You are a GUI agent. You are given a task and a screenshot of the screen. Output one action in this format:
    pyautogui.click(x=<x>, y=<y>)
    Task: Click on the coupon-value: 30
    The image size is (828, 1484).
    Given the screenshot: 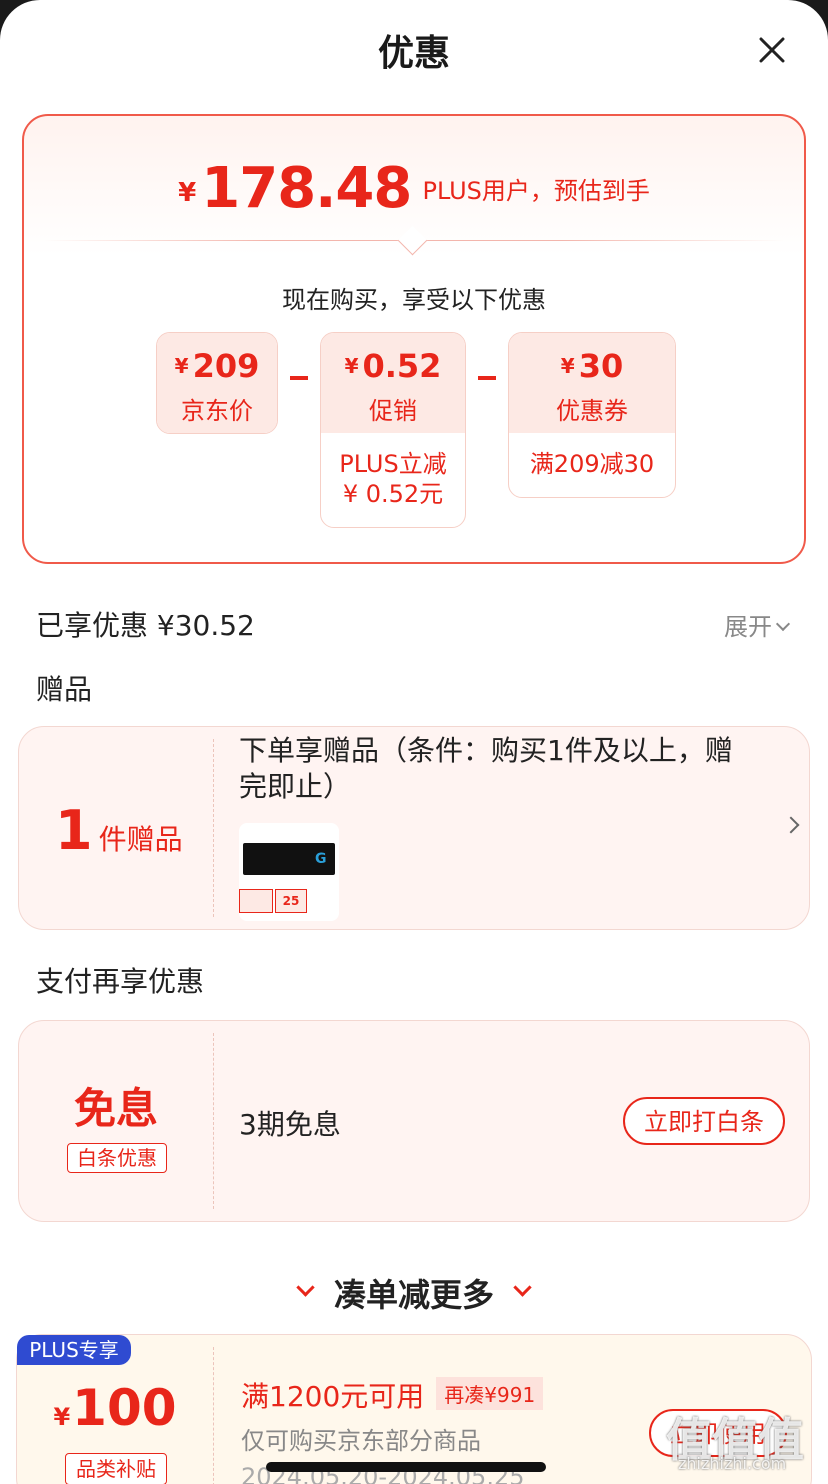 What is the action you would take?
    pyautogui.click(x=601, y=366)
    